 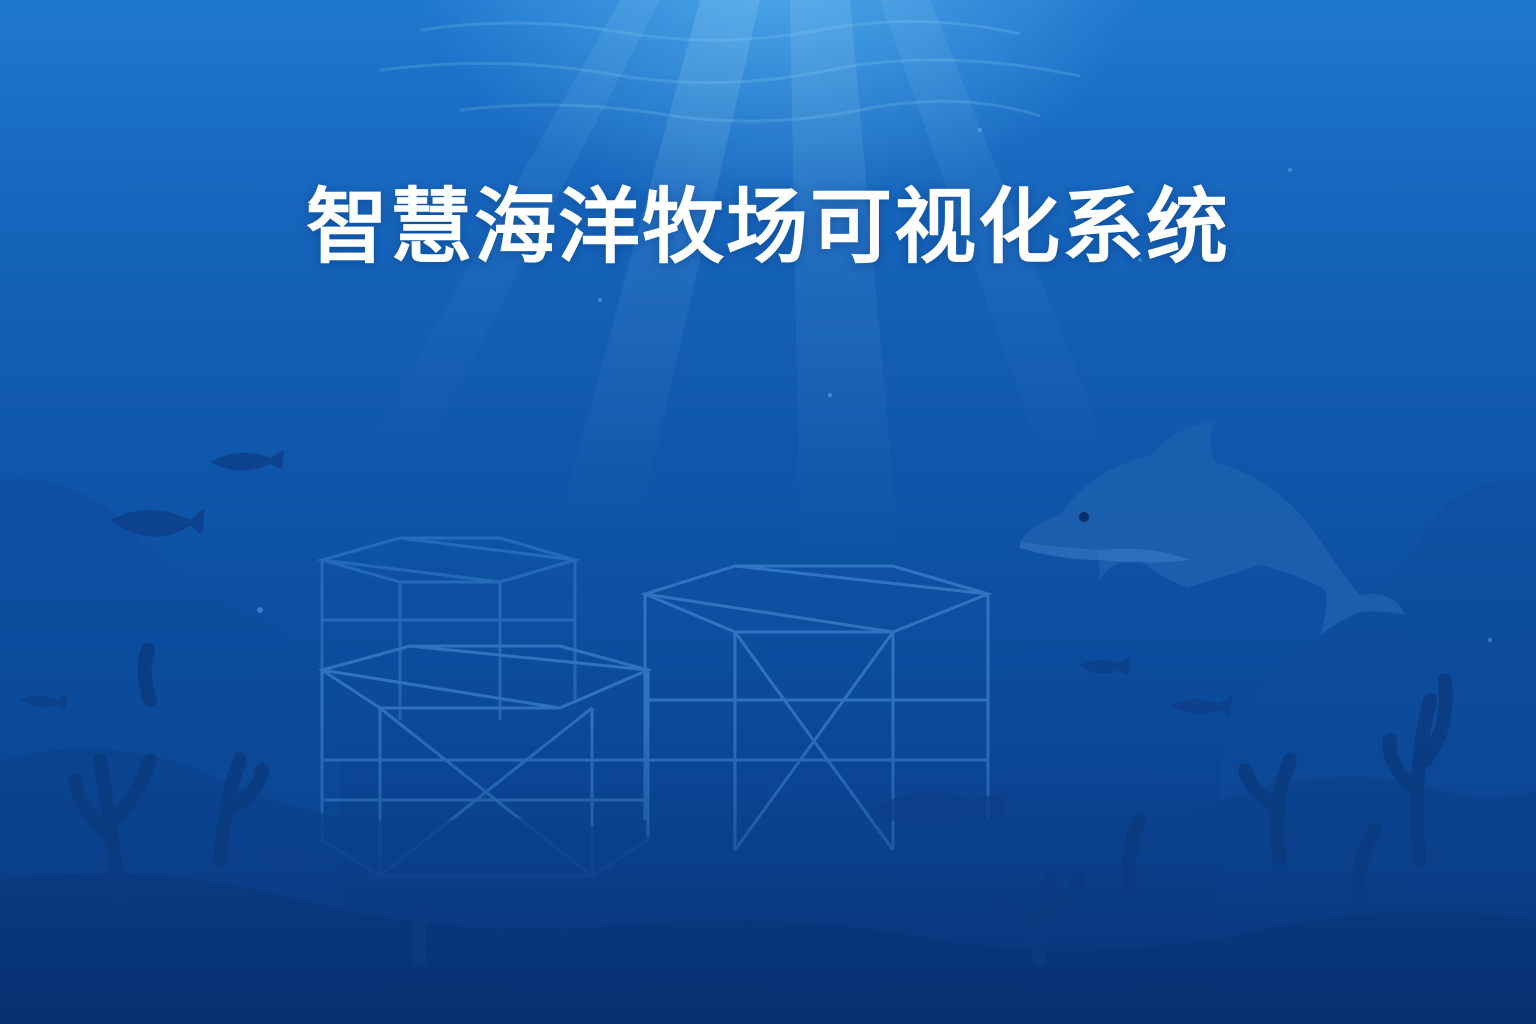 I want to click on page-title: 智慧海洋牧场可视化系统, so click(x=767, y=227).